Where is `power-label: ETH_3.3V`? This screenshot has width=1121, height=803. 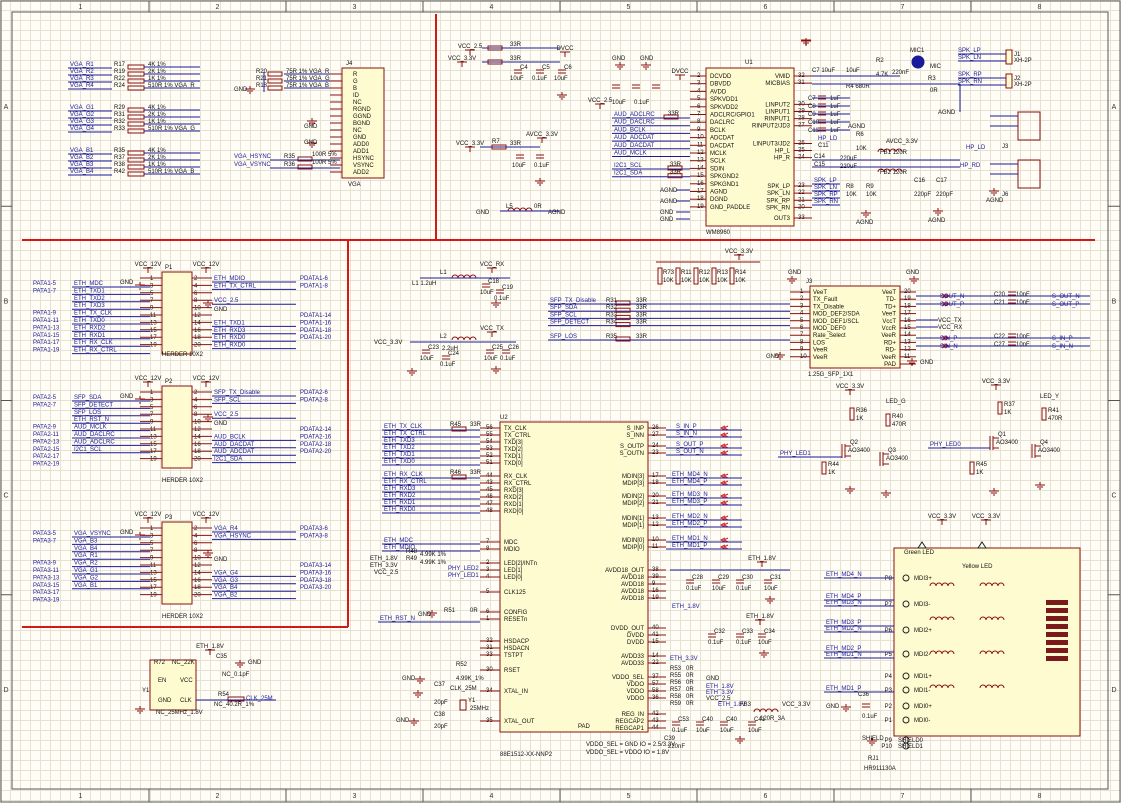 power-label: ETH_3.3V is located at coordinates (384, 566).